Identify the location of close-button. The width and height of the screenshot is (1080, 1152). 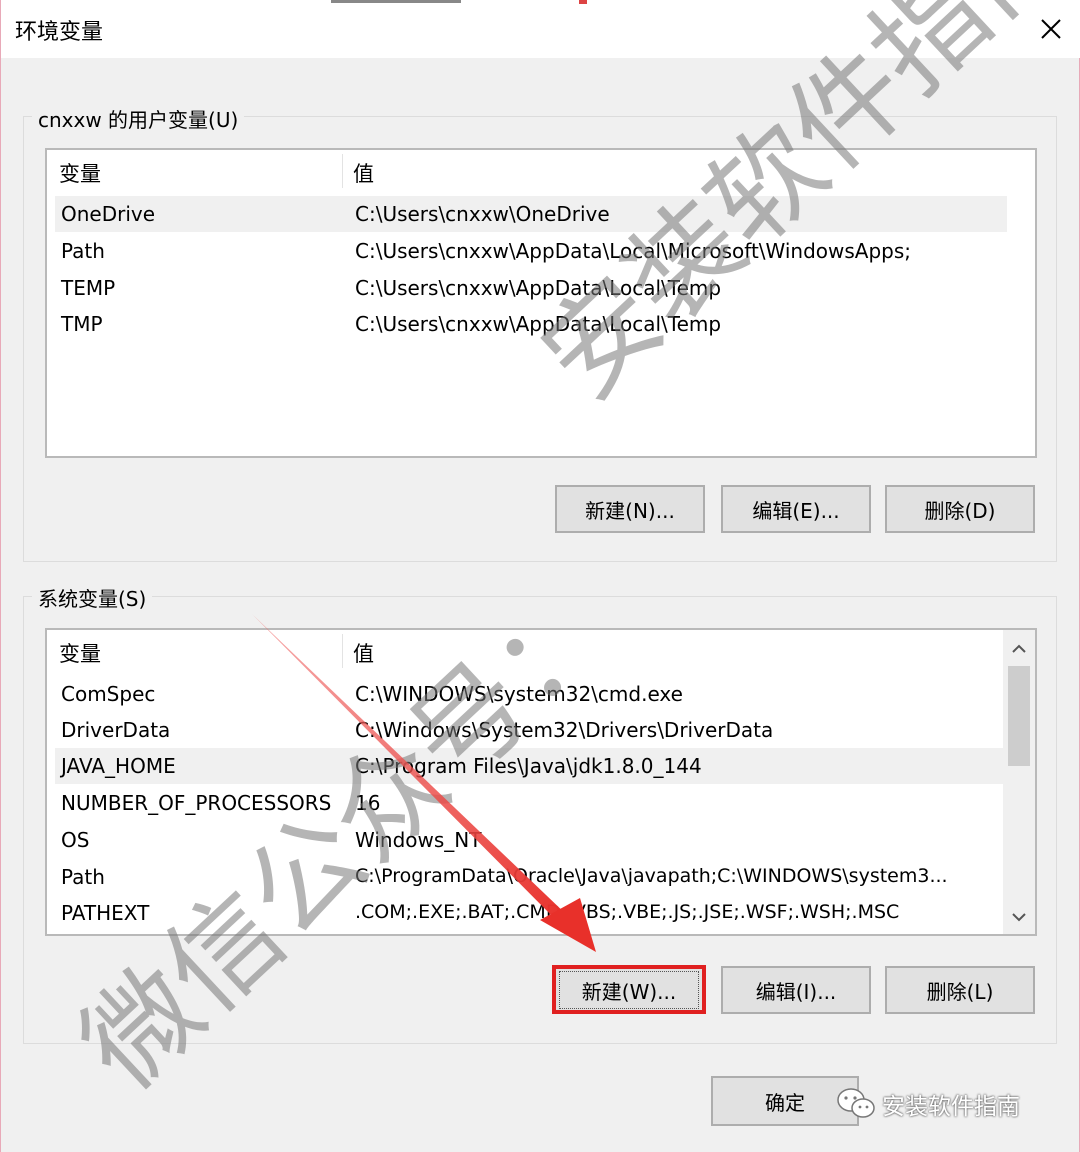
(1050, 29).